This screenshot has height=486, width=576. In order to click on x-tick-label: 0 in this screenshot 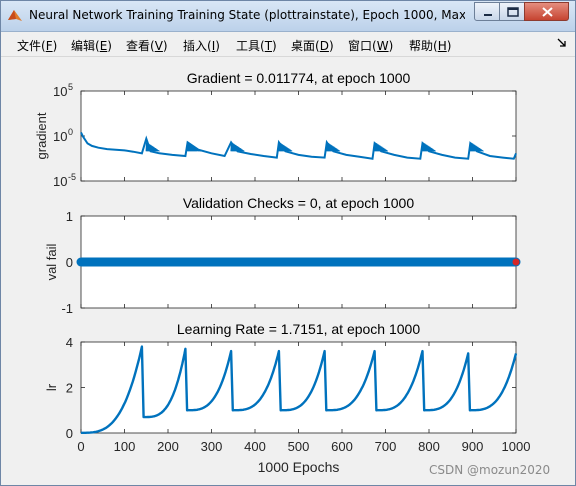, I will do `click(80, 446)`.